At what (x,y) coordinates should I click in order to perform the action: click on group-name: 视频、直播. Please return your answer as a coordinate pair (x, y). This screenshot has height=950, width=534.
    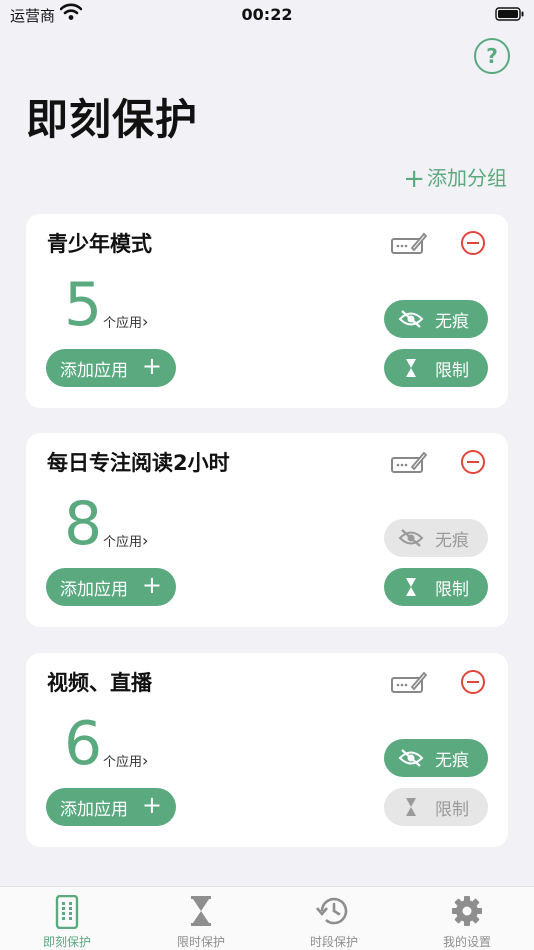
    Looking at the image, I should click on (99, 683).